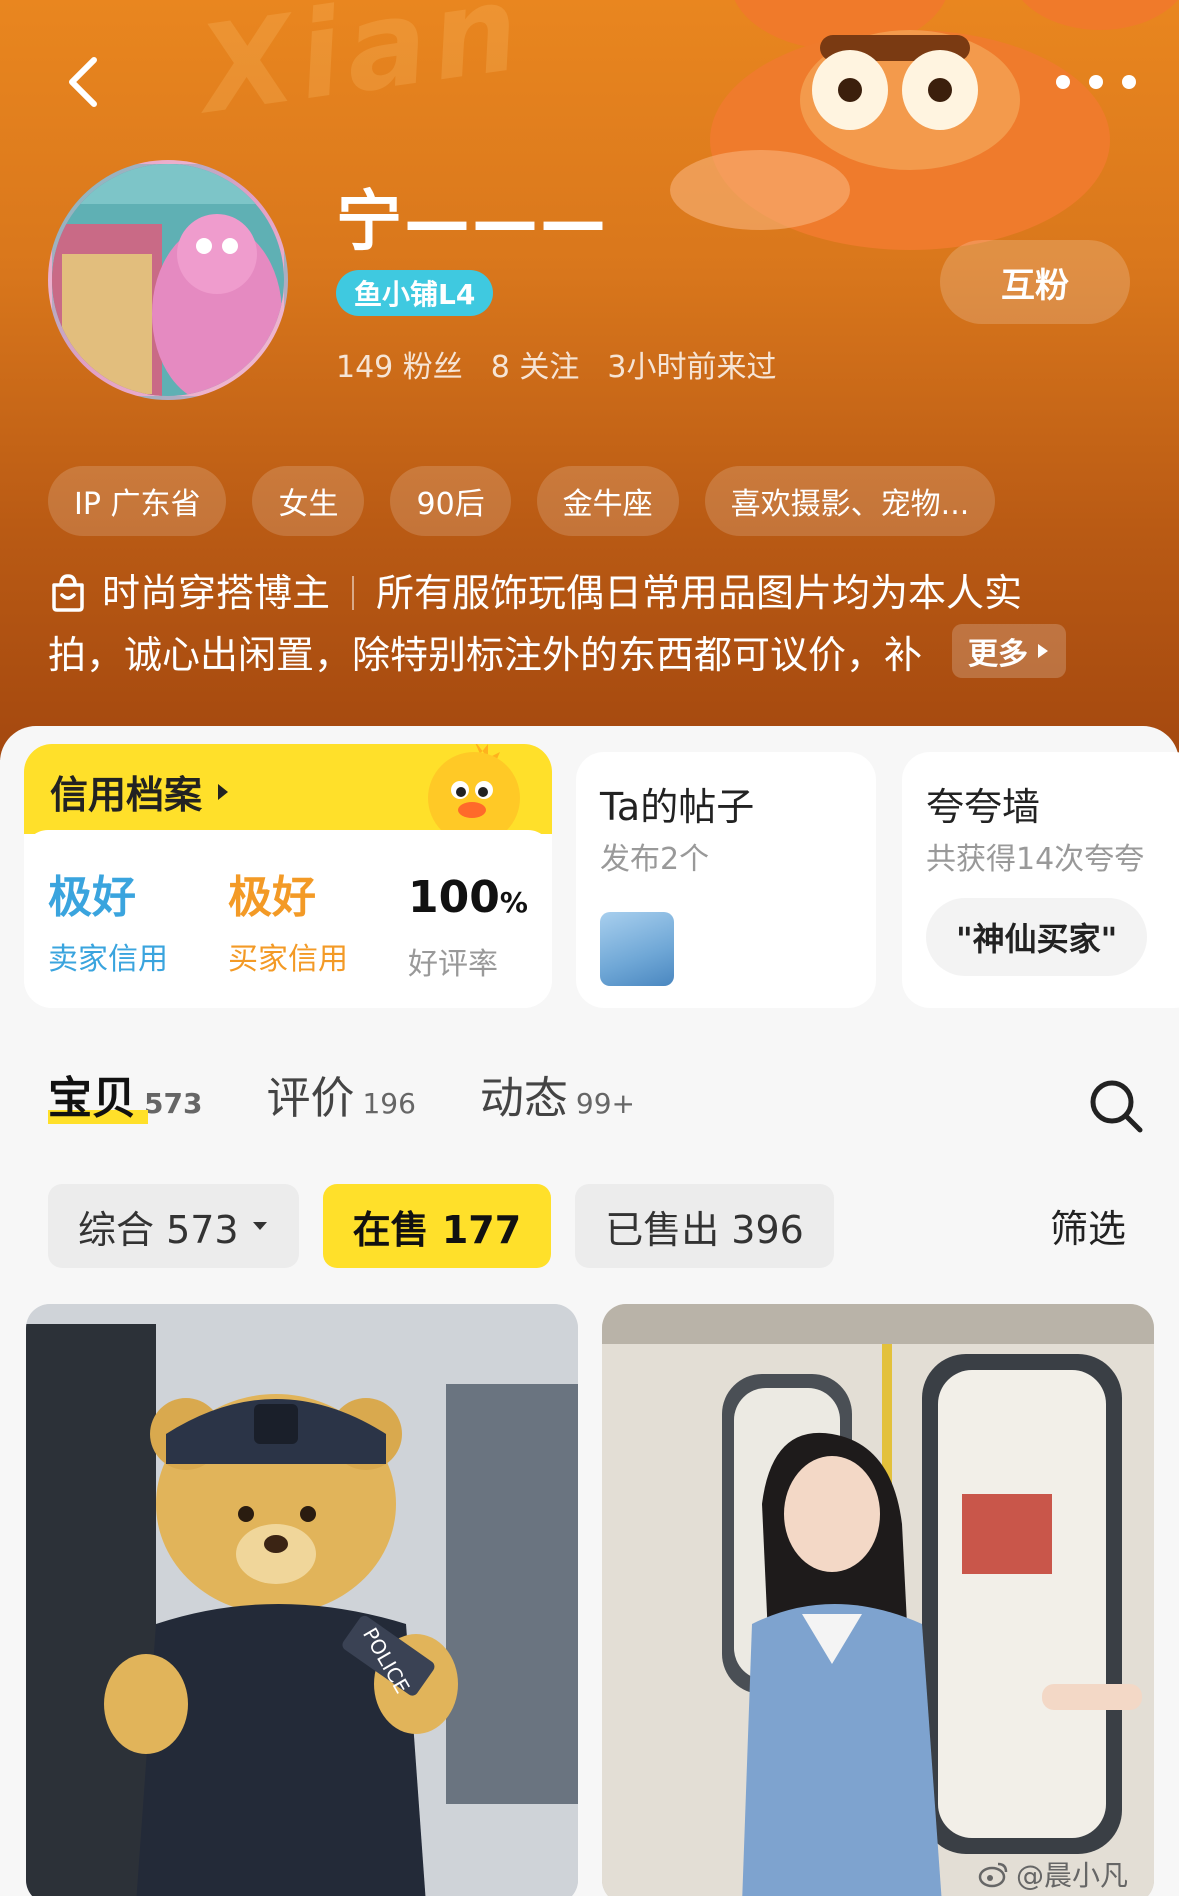 The height and width of the screenshot is (1896, 1179). What do you see at coordinates (126, 795) in the screenshot?
I see `credit-title-label: 信用档案` at bounding box center [126, 795].